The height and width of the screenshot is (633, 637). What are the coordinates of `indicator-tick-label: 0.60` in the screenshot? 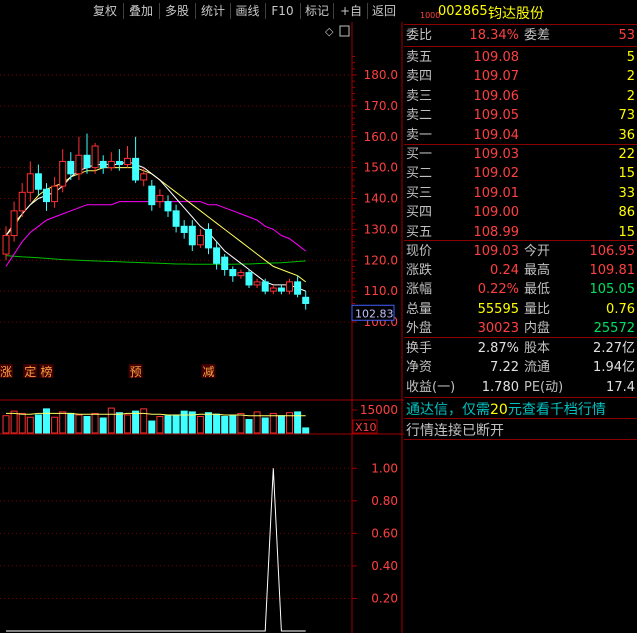 It's located at (384, 533).